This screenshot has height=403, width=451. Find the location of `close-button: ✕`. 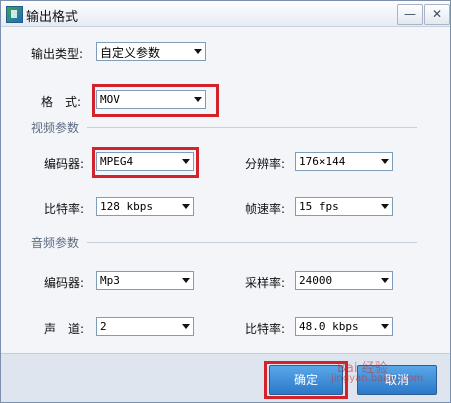

close-button: ✕ is located at coordinates (437, 14).